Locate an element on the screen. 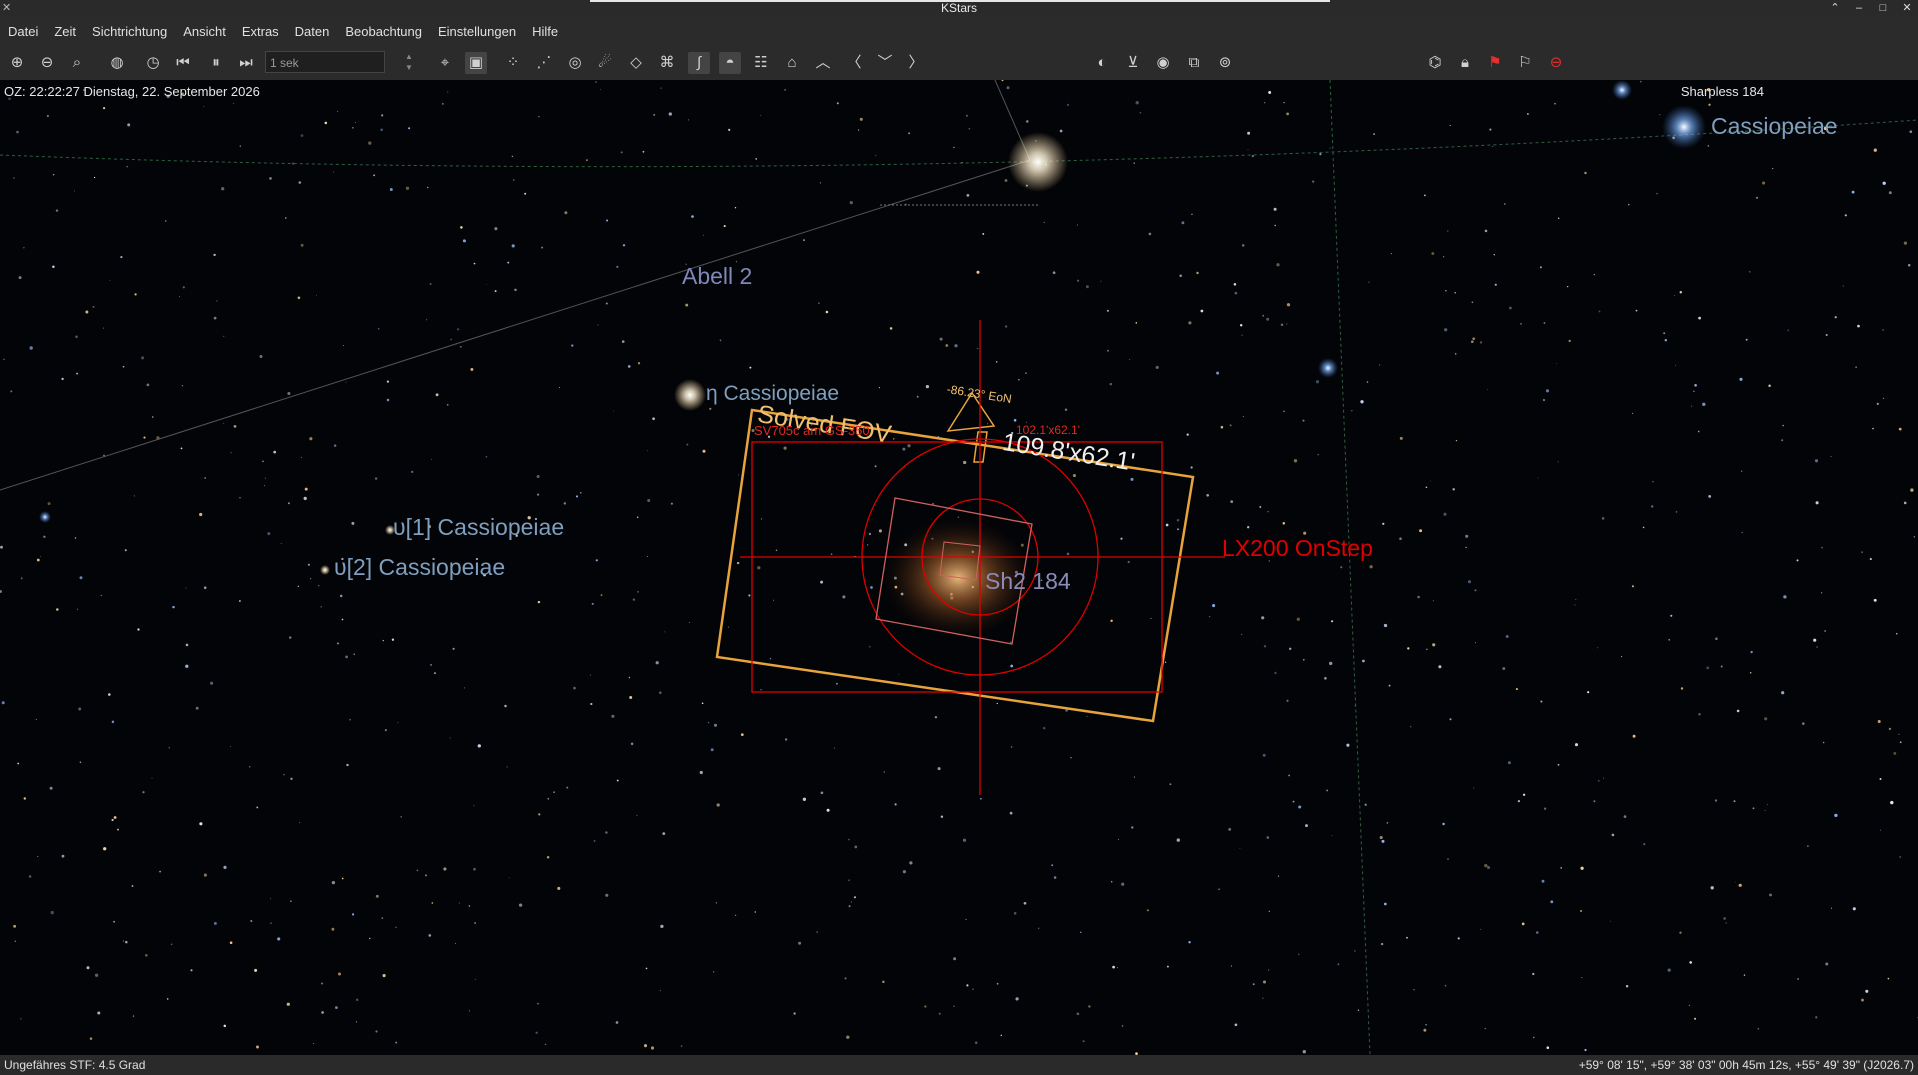  skip-back-icon: ⏮ is located at coordinates (183, 63).